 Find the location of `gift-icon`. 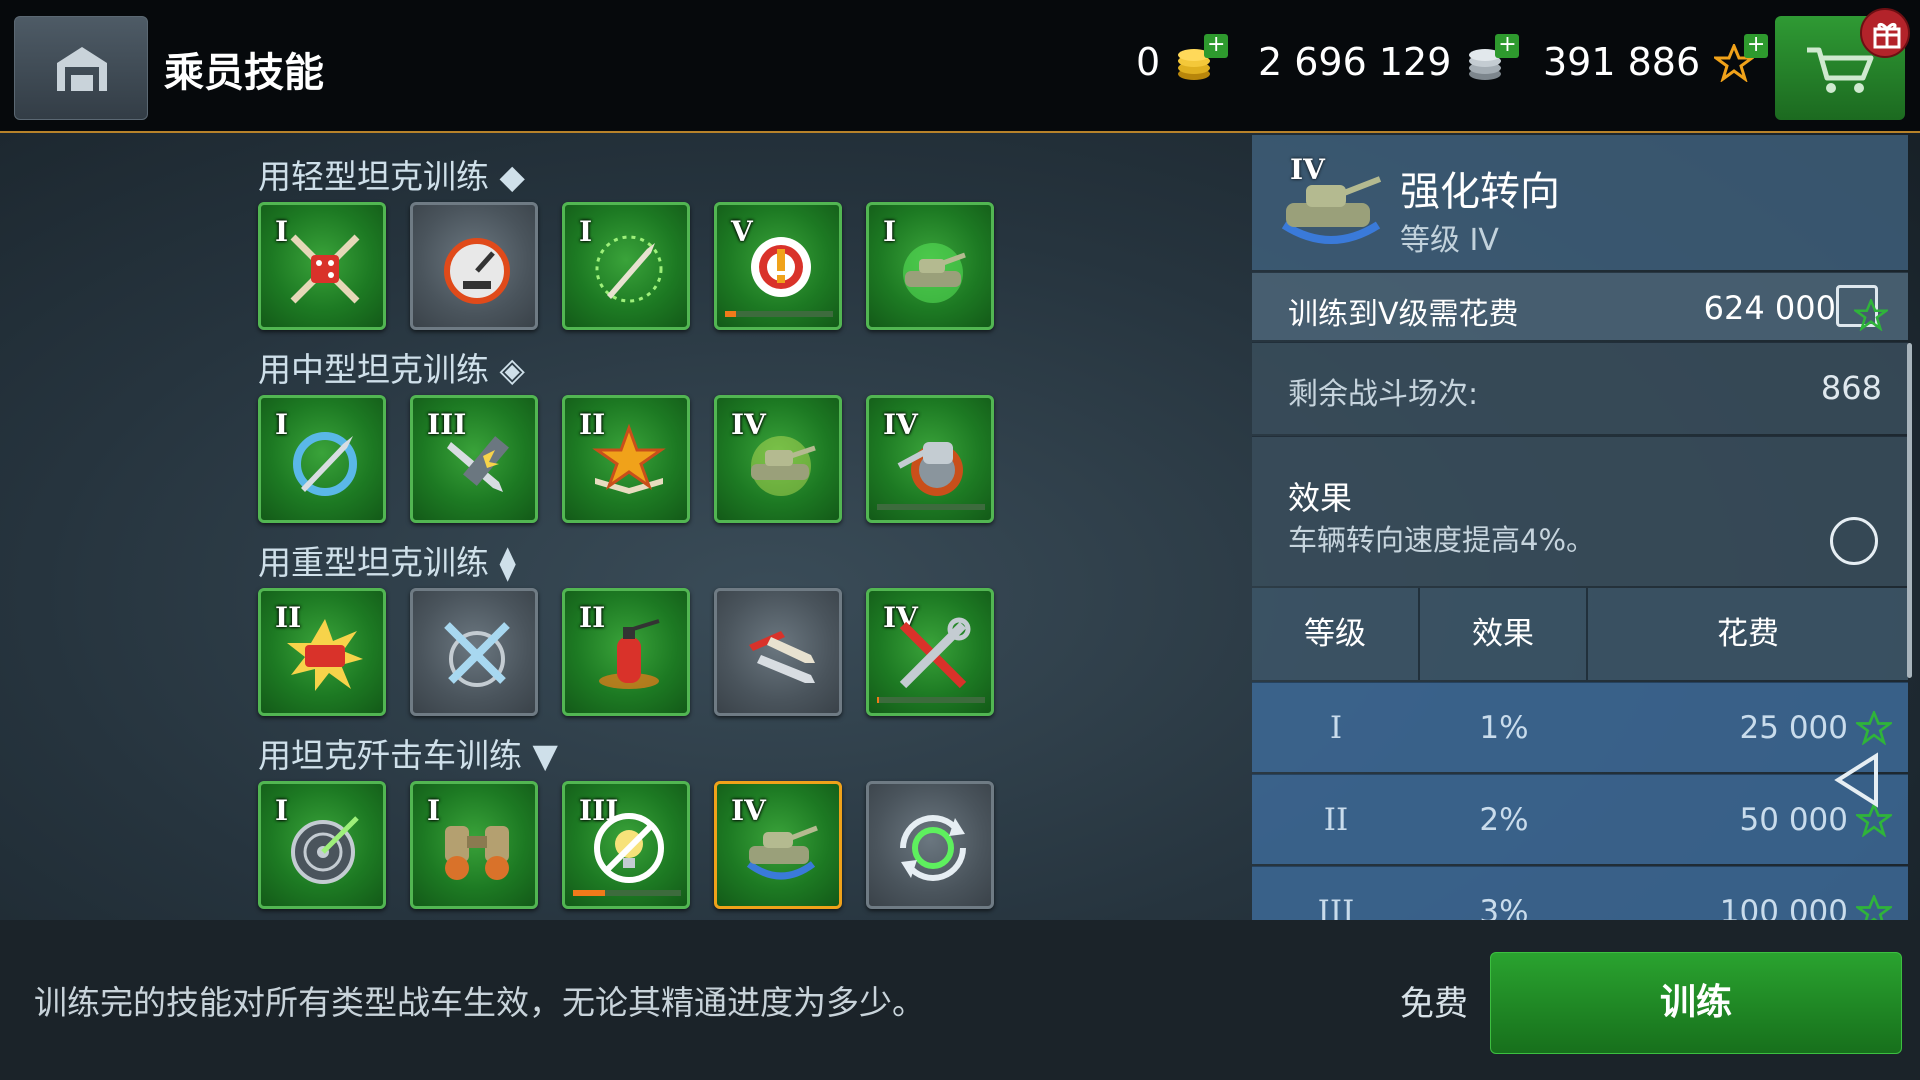

gift-icon is located at coordinates (1887, 35).